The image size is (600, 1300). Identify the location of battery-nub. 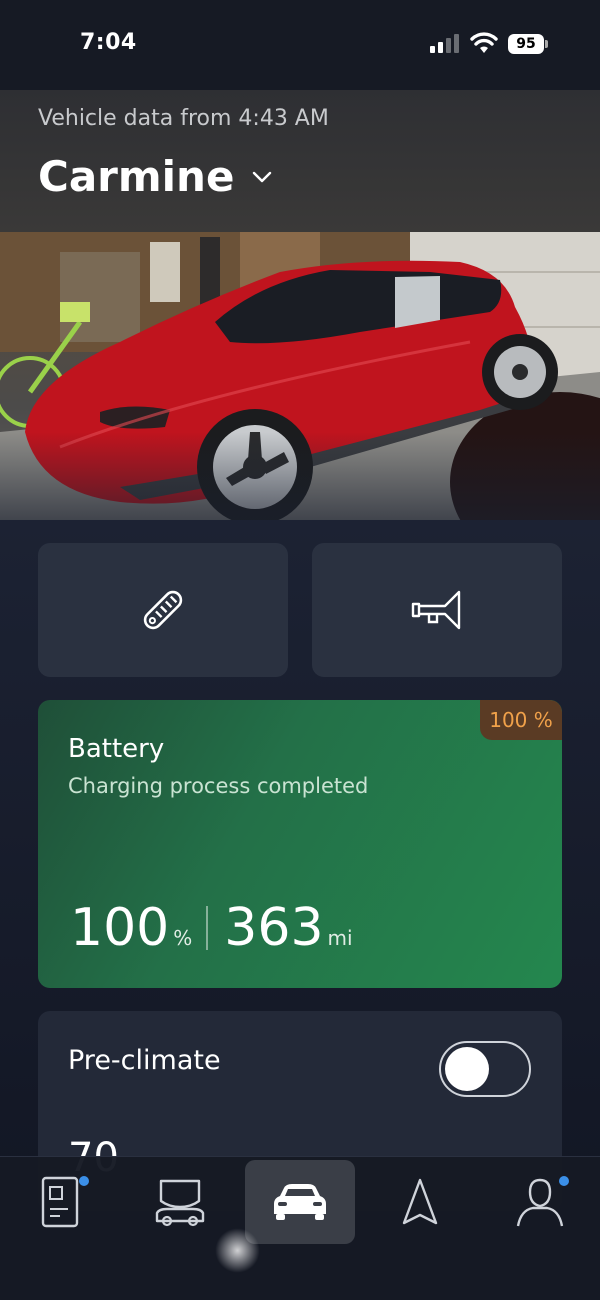
(546, 44).